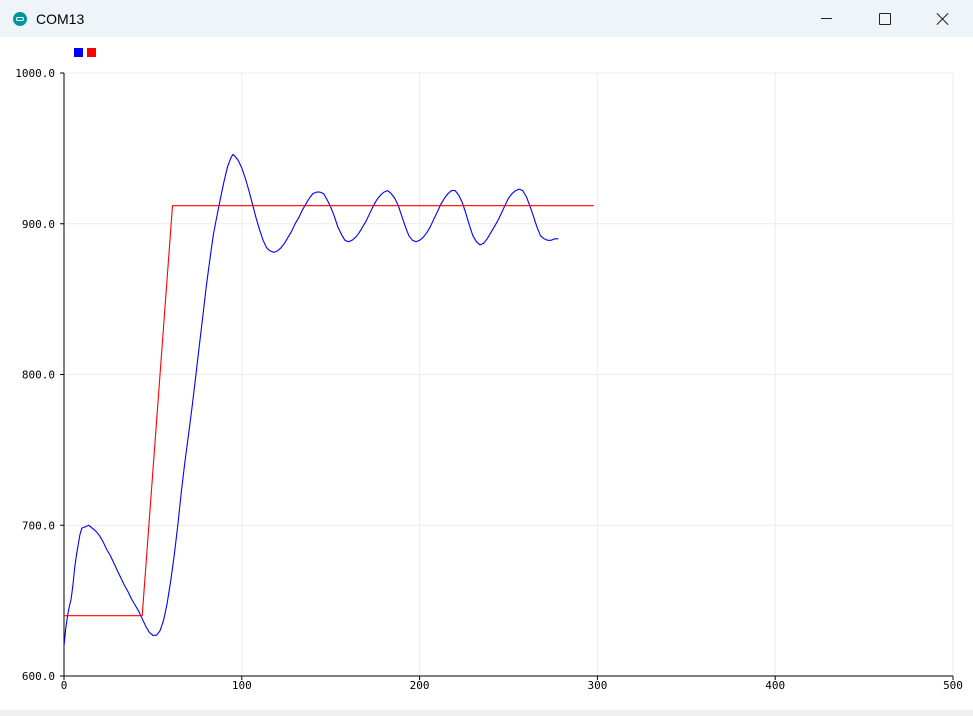  Describe the element at coordinates (486, 18) in the screenshot. I see `title-bar: COM13` at that location.